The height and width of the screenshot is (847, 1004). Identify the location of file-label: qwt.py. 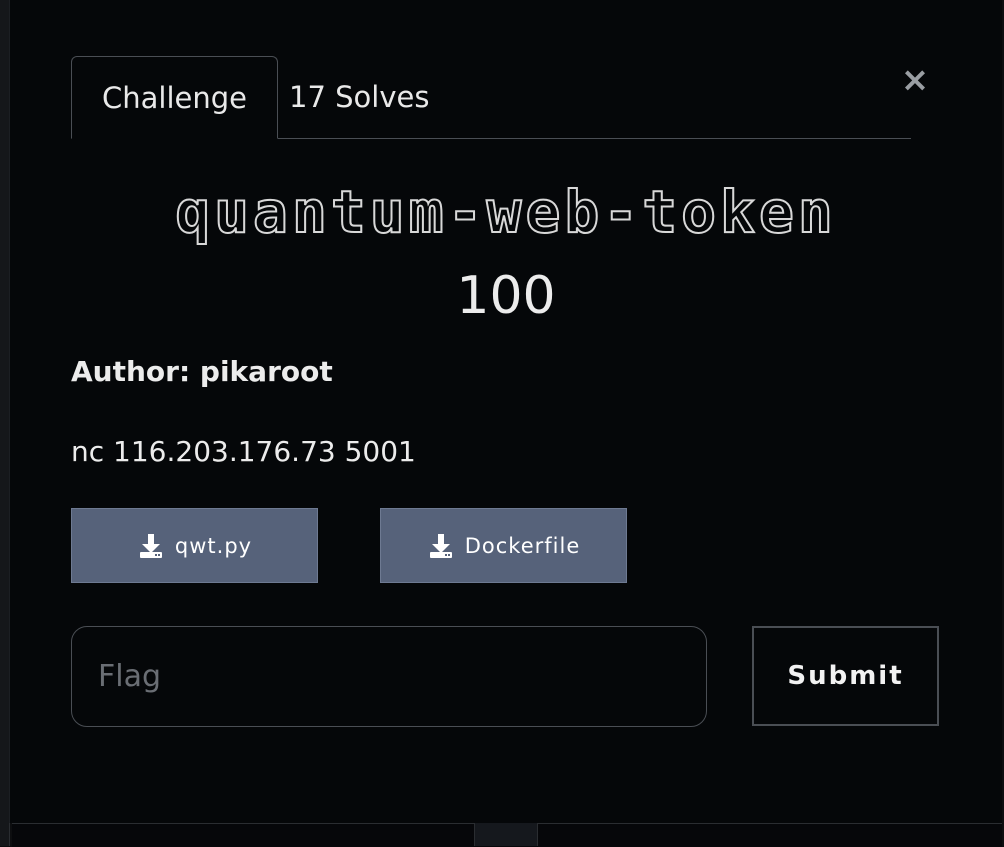
(213, 545).